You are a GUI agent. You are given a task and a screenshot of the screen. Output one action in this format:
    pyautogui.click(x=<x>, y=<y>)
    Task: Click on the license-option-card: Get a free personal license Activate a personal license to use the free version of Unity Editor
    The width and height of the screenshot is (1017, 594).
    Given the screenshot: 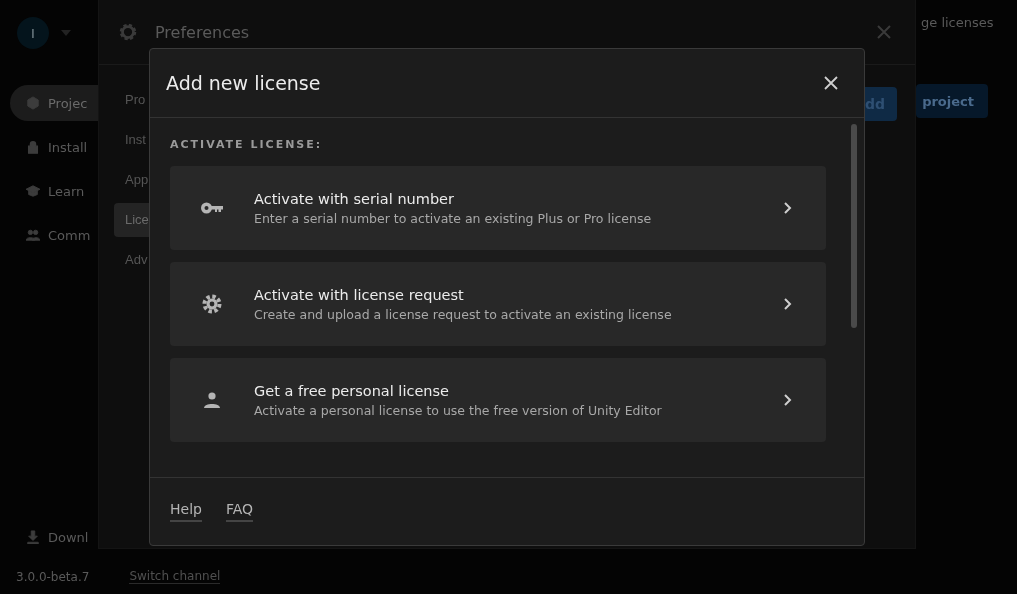 What is the action you would take?
    pyautogui.click(x=498, y=400)
    